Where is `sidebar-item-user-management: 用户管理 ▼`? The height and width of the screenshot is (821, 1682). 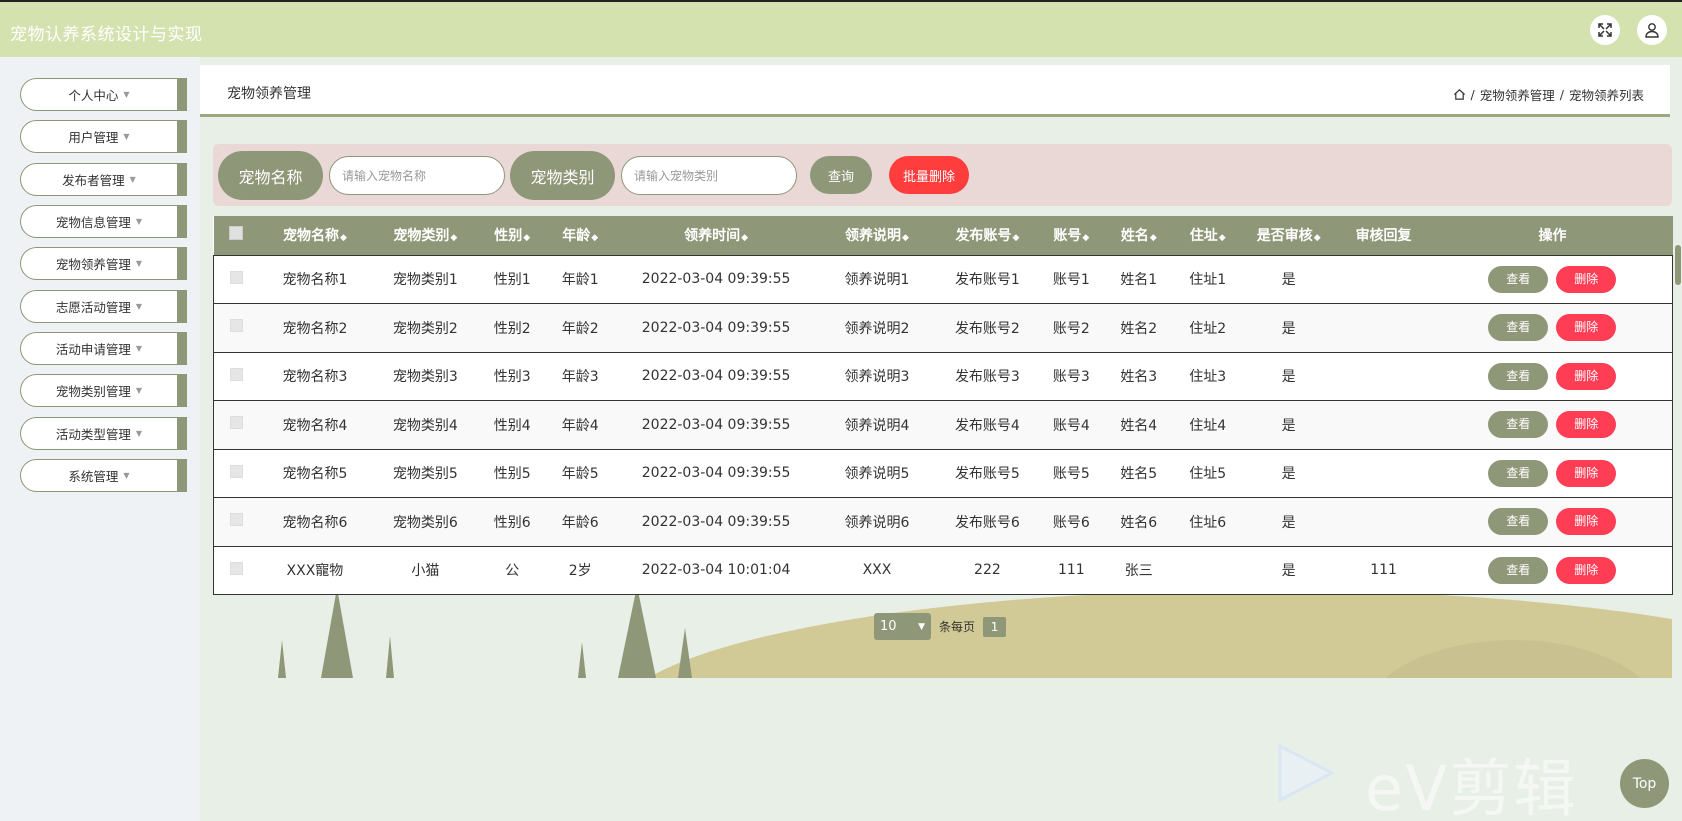
sidebar-item-user-management: 用户管理 ▼ is located at coordinates (103, 136).